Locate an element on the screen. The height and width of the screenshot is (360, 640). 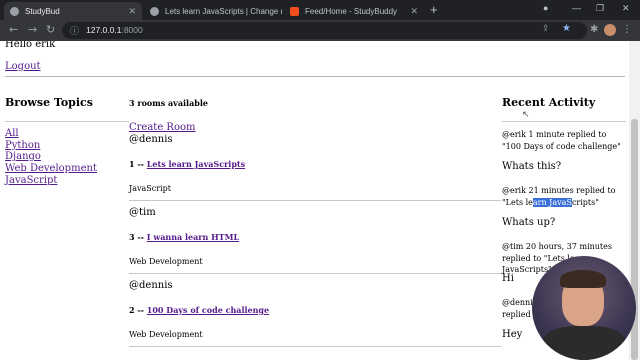
browse-topics-heading: Browse Topics is located at coordinates (49, 102).